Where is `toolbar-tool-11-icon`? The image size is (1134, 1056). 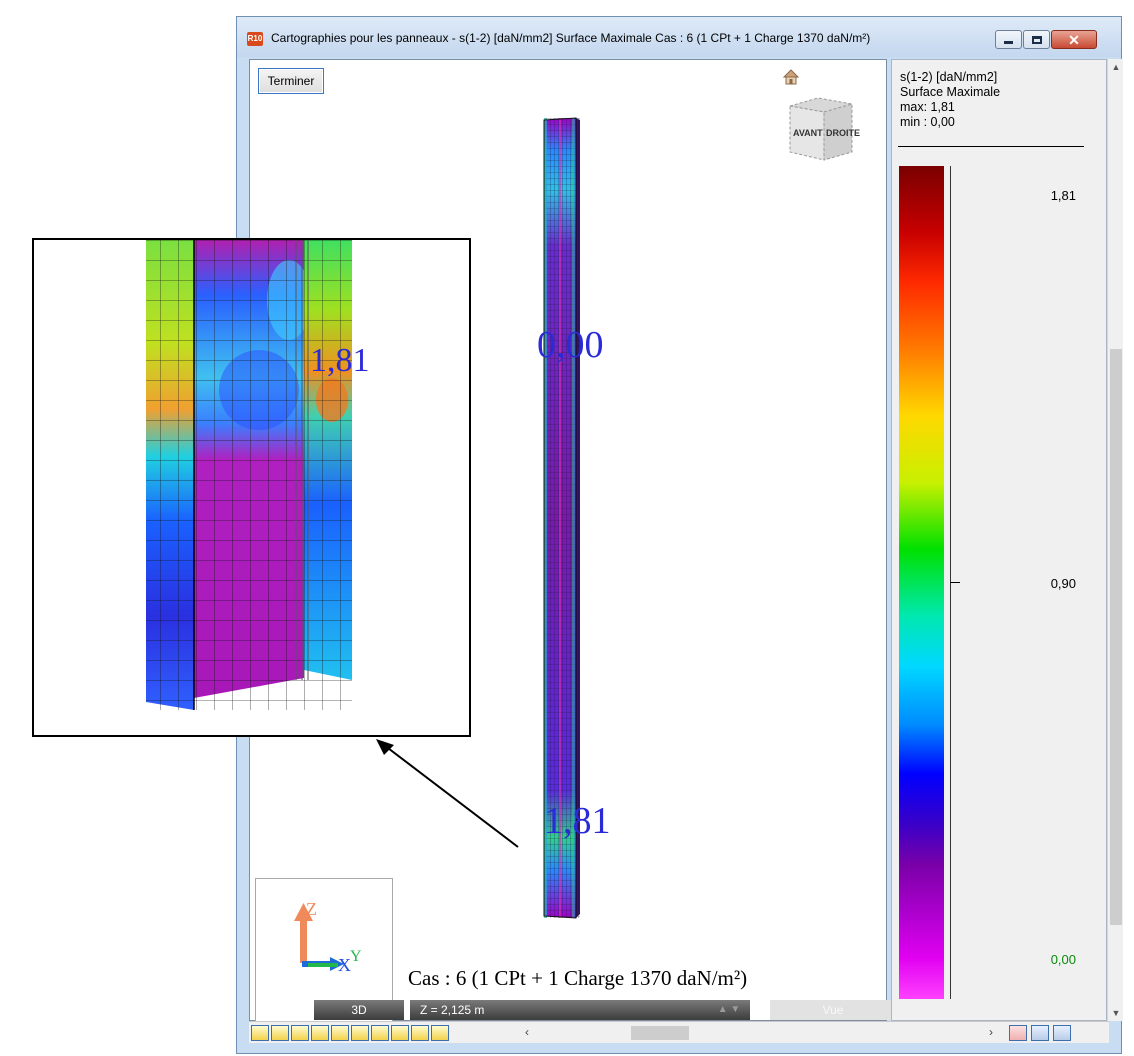 toolbar-tool-11-icon is located at coordinates (1018, 1033).